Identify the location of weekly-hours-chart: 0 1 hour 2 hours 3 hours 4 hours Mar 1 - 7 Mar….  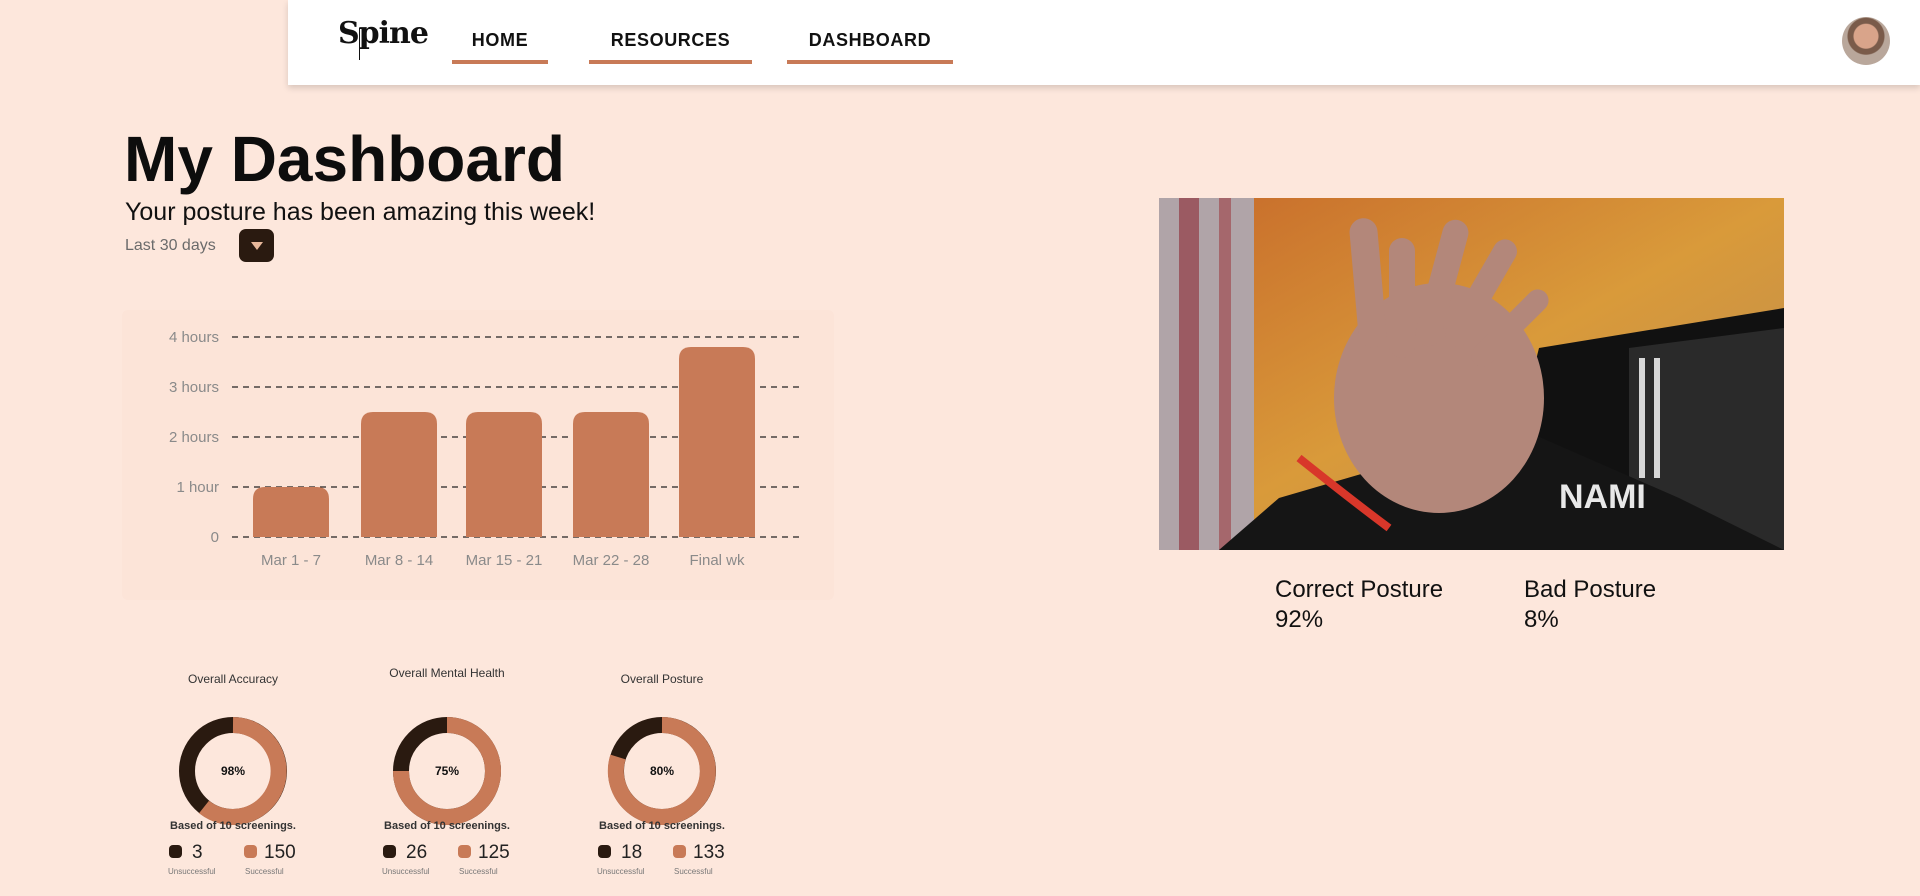
(478, 455).